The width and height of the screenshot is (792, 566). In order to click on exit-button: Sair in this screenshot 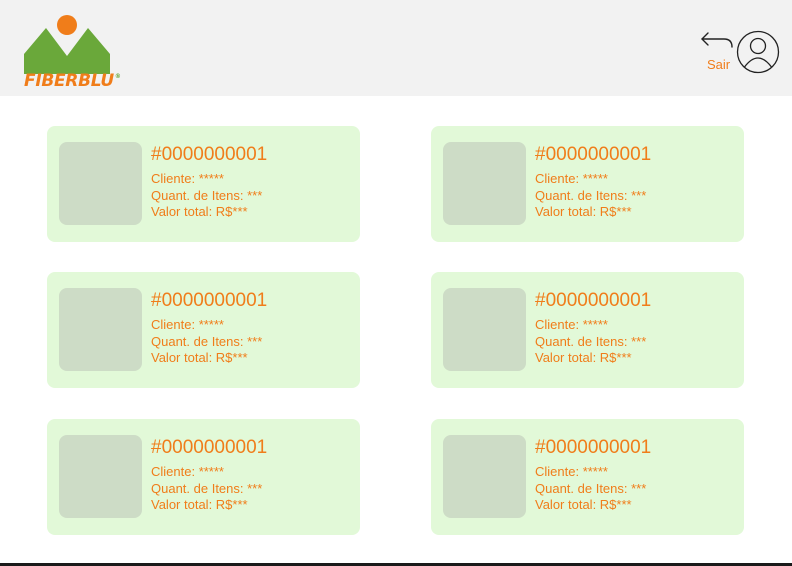, I will do `click(717, 50)`.